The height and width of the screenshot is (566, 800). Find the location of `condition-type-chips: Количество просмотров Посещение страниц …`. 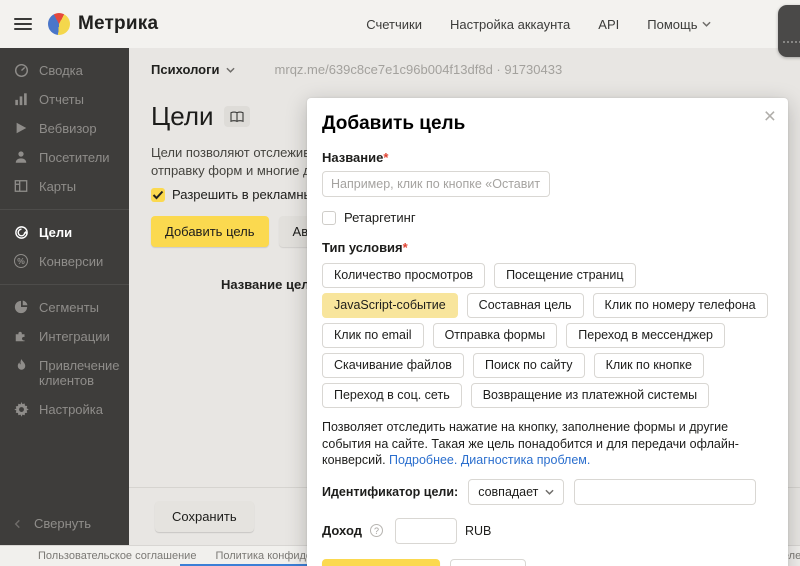

condition-type-chips: Количество просмотров Посещение страниц … is located at coordinates (548, 335).